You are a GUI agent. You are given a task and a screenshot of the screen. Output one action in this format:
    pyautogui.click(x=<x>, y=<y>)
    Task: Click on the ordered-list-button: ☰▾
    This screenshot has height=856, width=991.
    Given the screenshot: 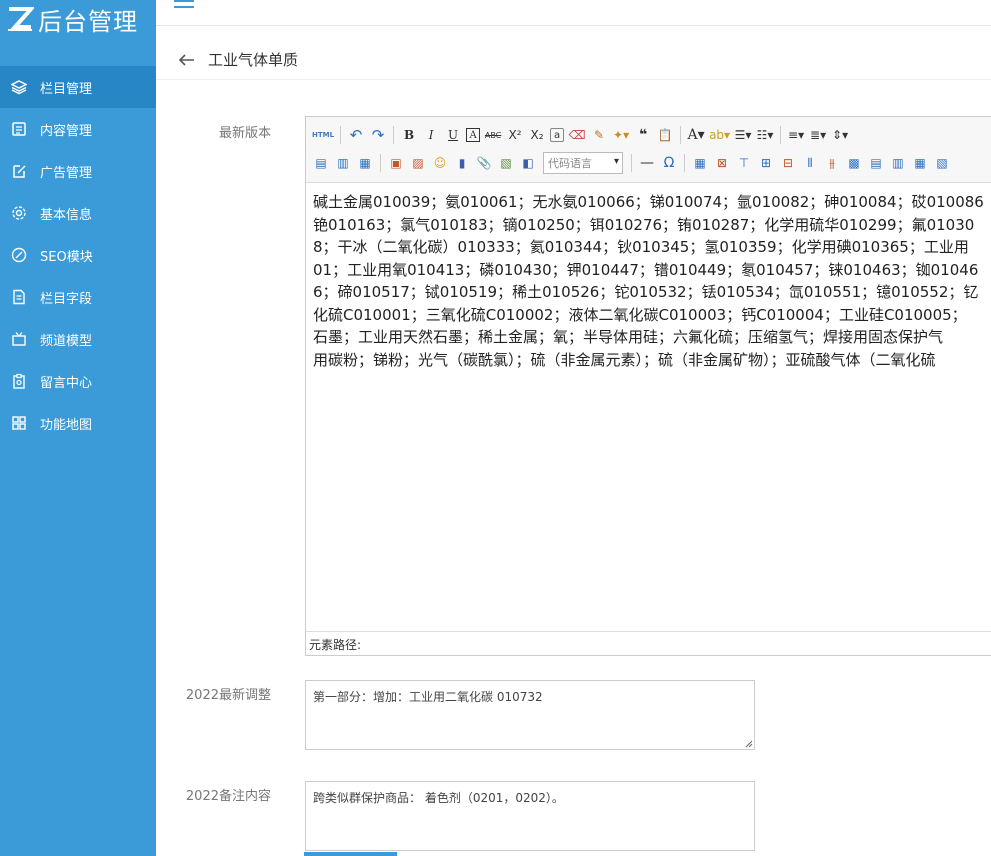 What is the action you would take?
    pyautogui.click(x=743, y=135)
    